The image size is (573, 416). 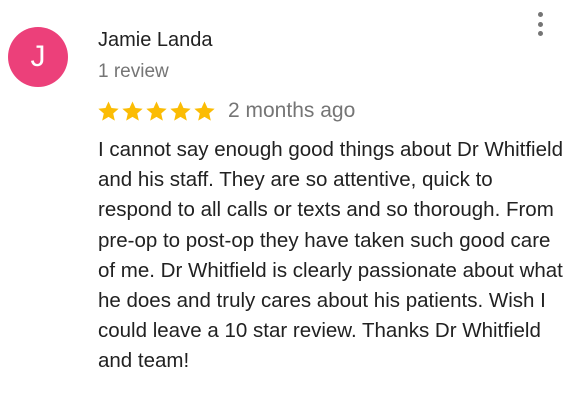 I want to click on avatar-letter: J, so click(x=38, y=56).